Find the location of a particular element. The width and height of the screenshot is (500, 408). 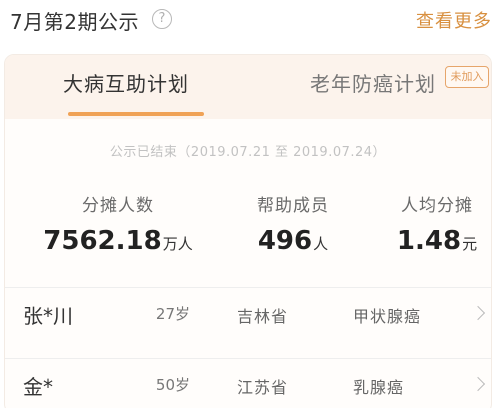

active-tab-indicator is located at coordinates (136, 114).